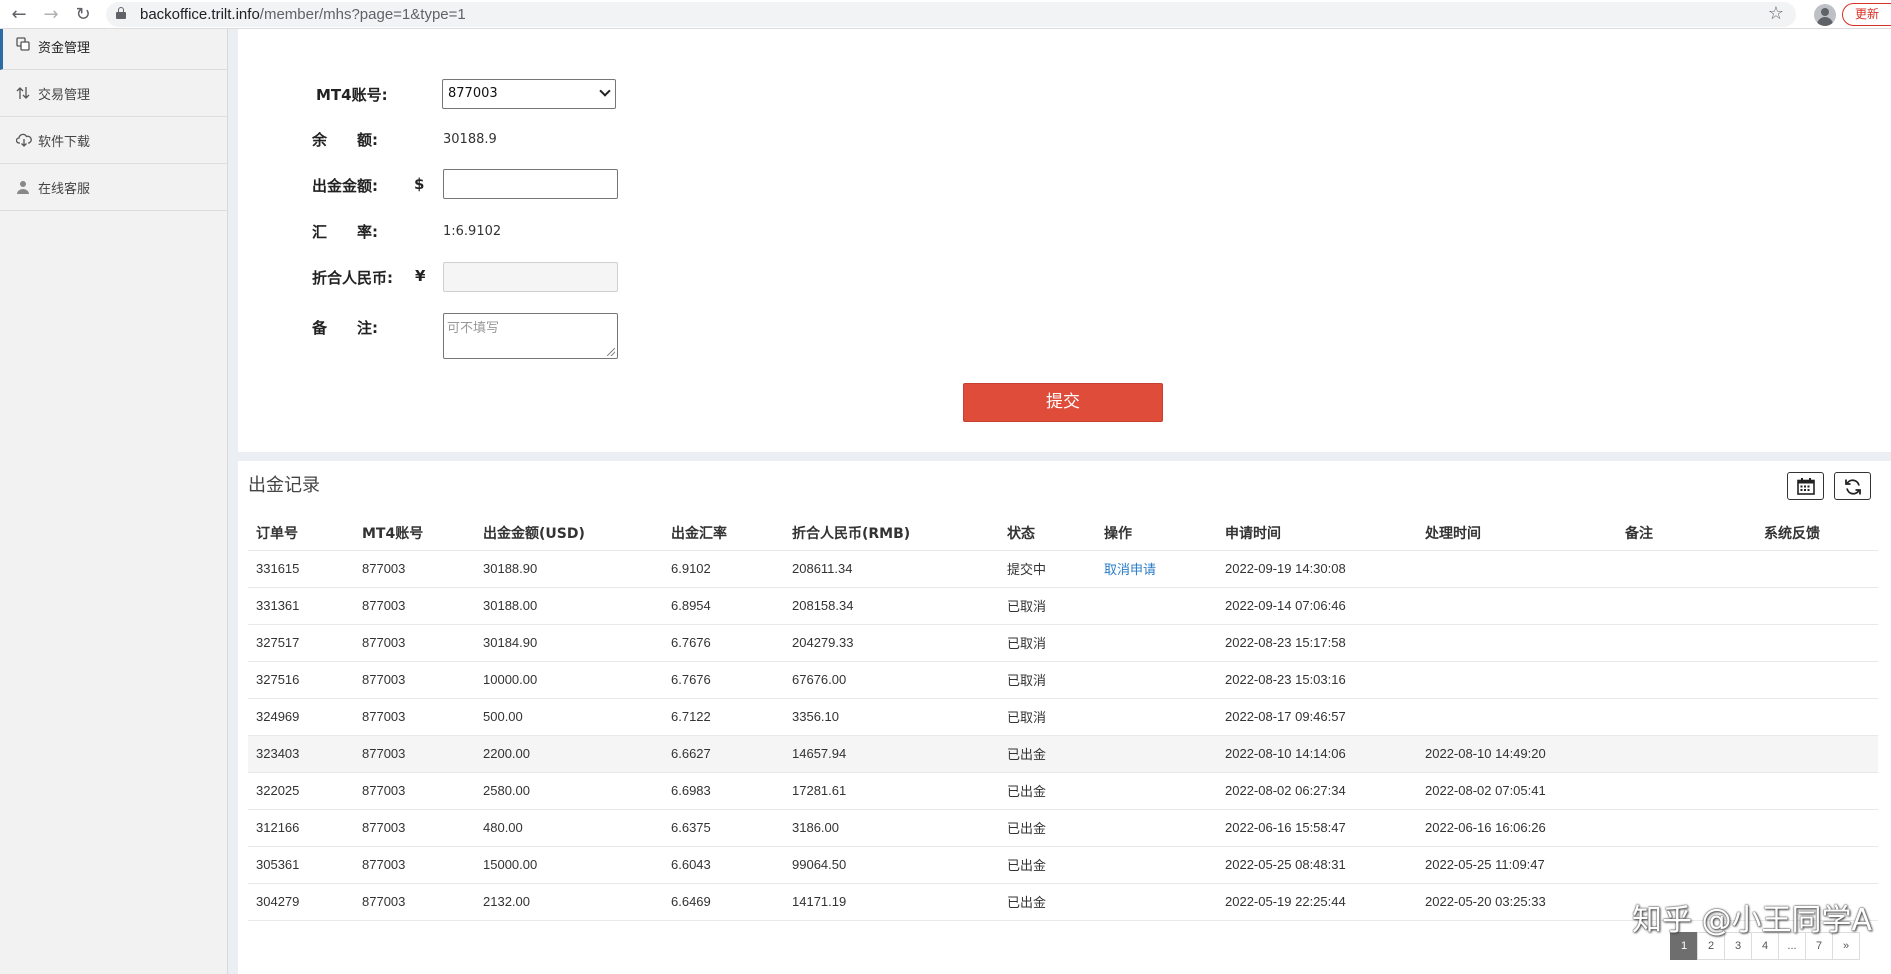 The height and width of the screenshot is (974, 1891). What do you see at coordinates (1047, 533) in the screenshot?
I see `column-header: 状态` at bounding box center [1047, 533].